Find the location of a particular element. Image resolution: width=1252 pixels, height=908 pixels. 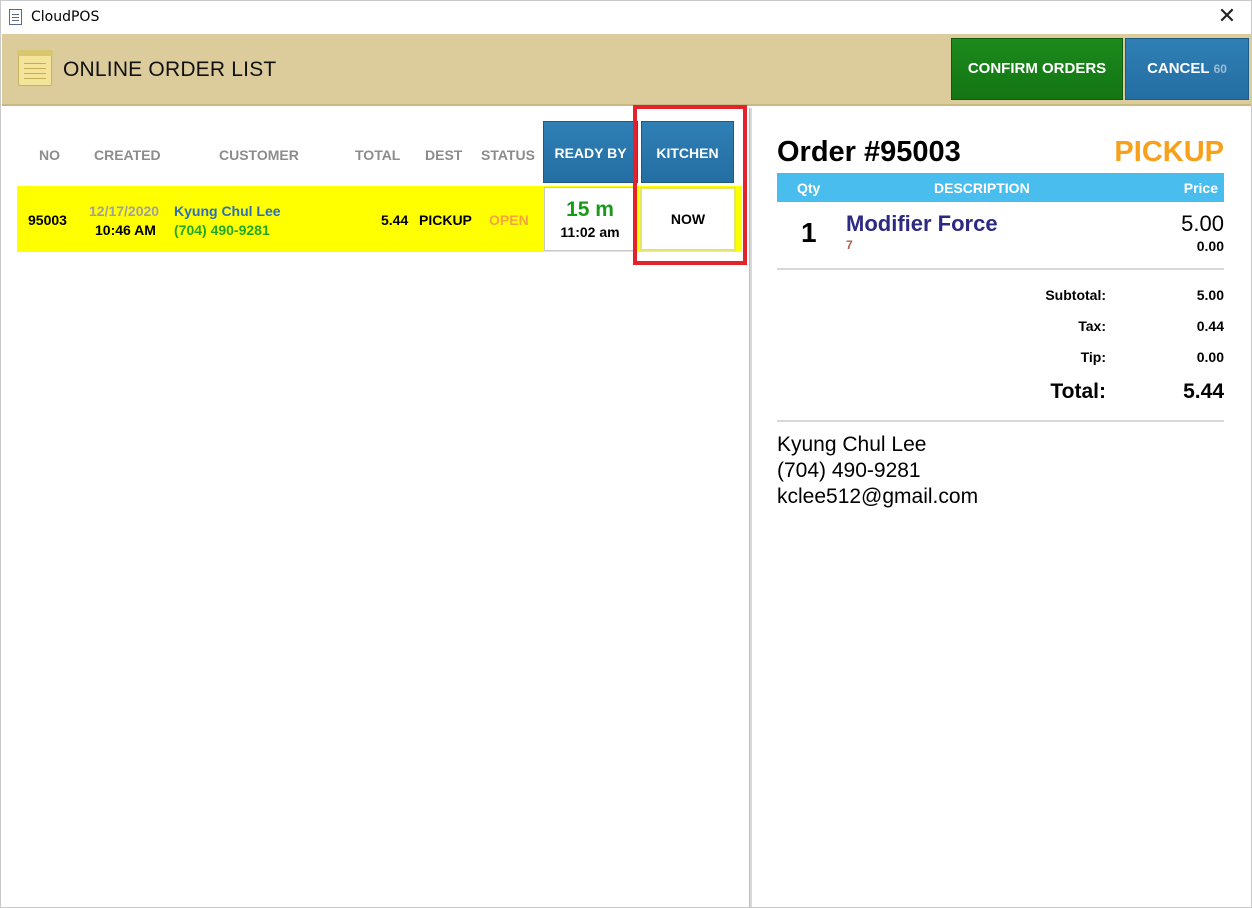

confirm-orders-label: CONFIRM ORDERS is located at coordinates (1037, 68).